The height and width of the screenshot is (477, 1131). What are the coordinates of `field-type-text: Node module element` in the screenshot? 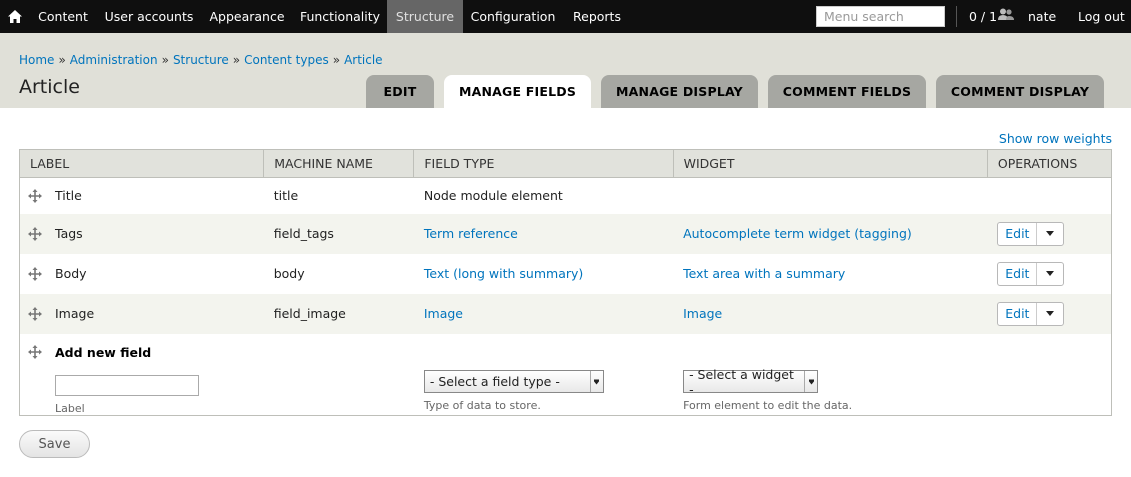 It's located at (493, 196).